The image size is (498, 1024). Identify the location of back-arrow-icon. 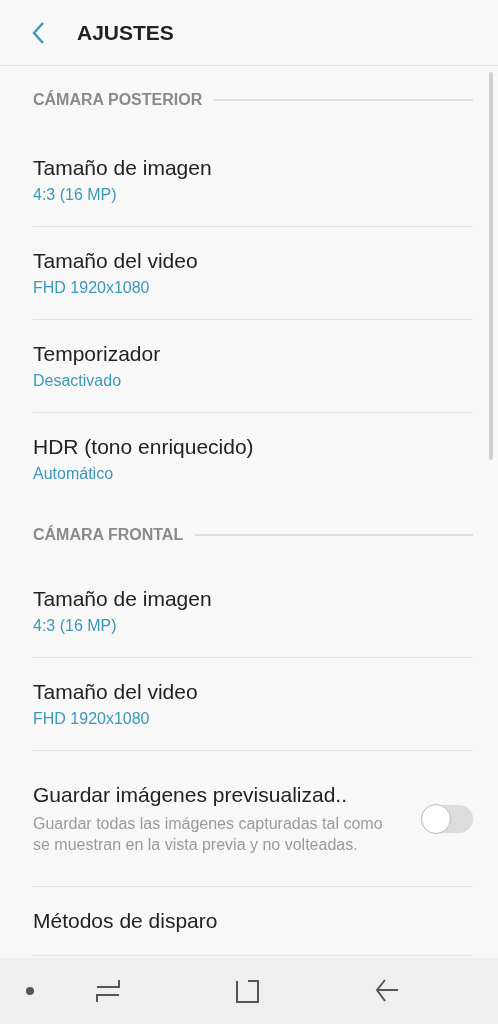
(387, 991).